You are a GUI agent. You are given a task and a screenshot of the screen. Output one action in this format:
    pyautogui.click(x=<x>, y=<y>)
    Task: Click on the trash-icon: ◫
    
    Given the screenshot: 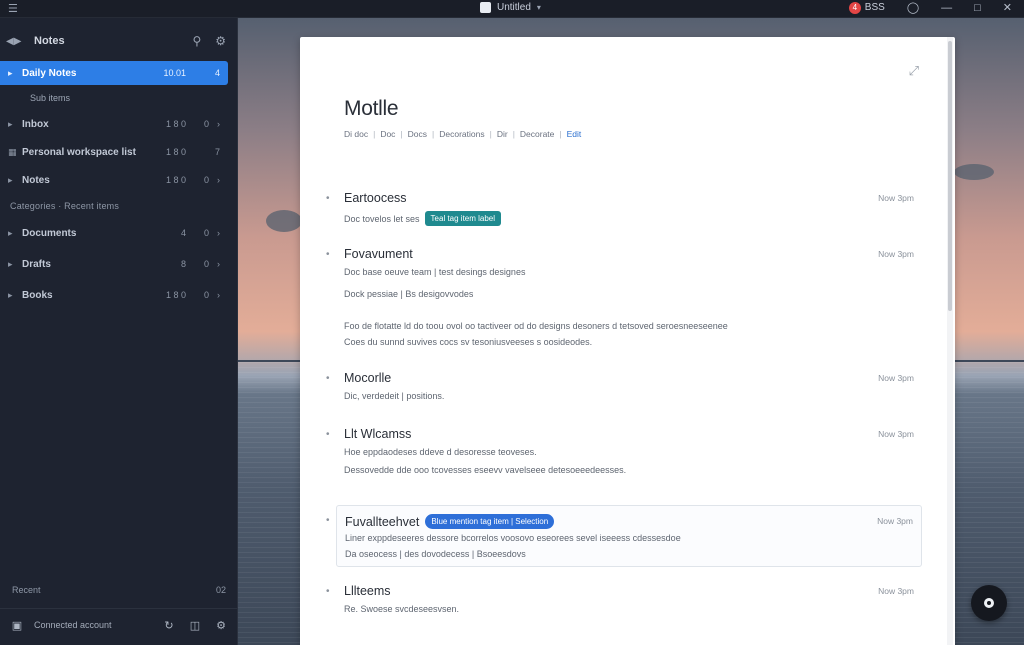 What is the action you would take?
    pyautogui.click(x=195, y=625)
    